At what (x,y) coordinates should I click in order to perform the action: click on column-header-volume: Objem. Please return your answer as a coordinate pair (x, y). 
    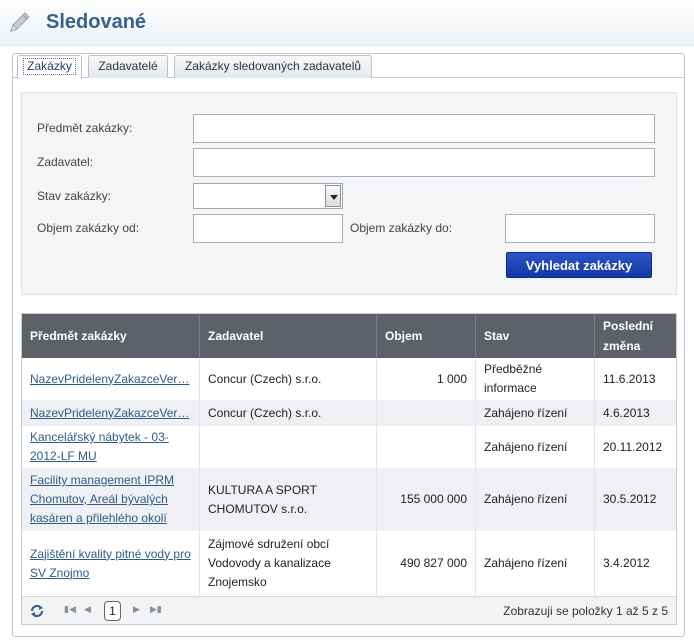
    Looking at the image, I should click on (426, 336).